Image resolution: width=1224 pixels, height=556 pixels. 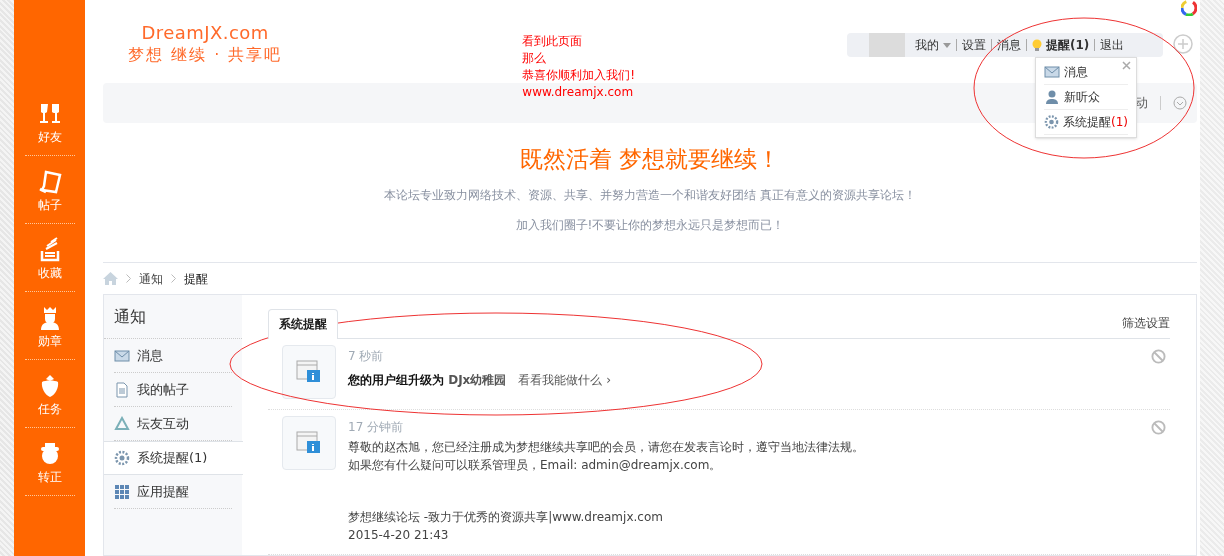 What do you see at coordinates (933, 45) in the screenshot?
I see `nav-link: 我的` at bounding box center [933, 45].